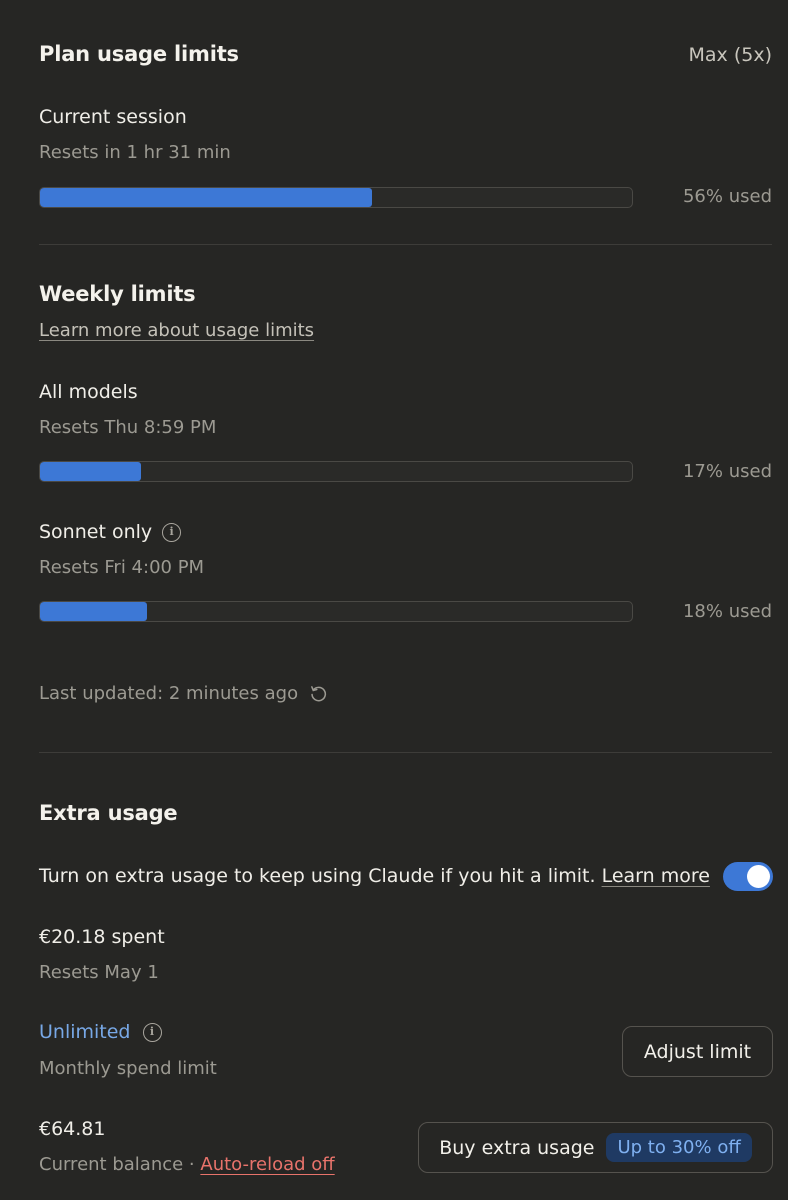  I want to click on sonnet-only-progress-fill, so click(93, 611).